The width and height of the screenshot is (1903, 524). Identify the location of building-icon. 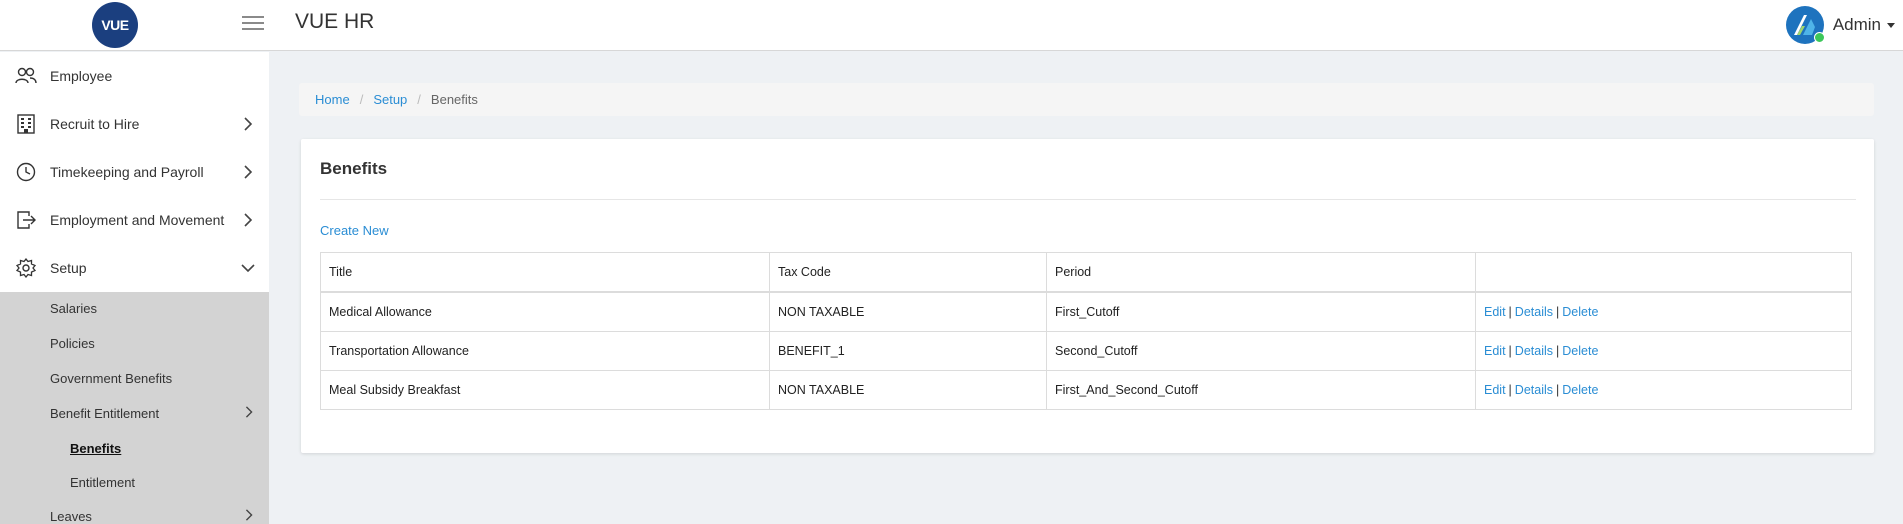
(26, 124).